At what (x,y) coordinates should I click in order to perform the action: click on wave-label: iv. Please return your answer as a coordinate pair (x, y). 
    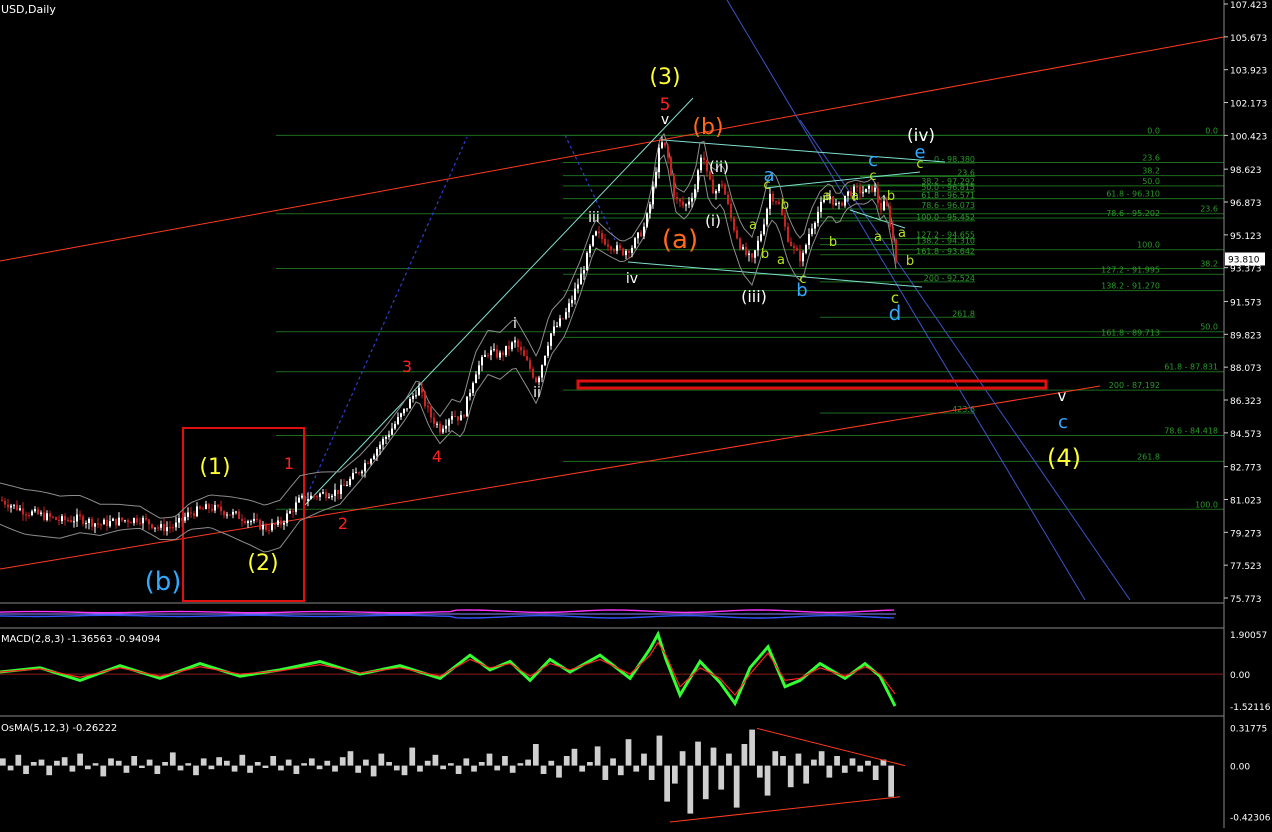
    Looking at the image, I should click on (632, 279).